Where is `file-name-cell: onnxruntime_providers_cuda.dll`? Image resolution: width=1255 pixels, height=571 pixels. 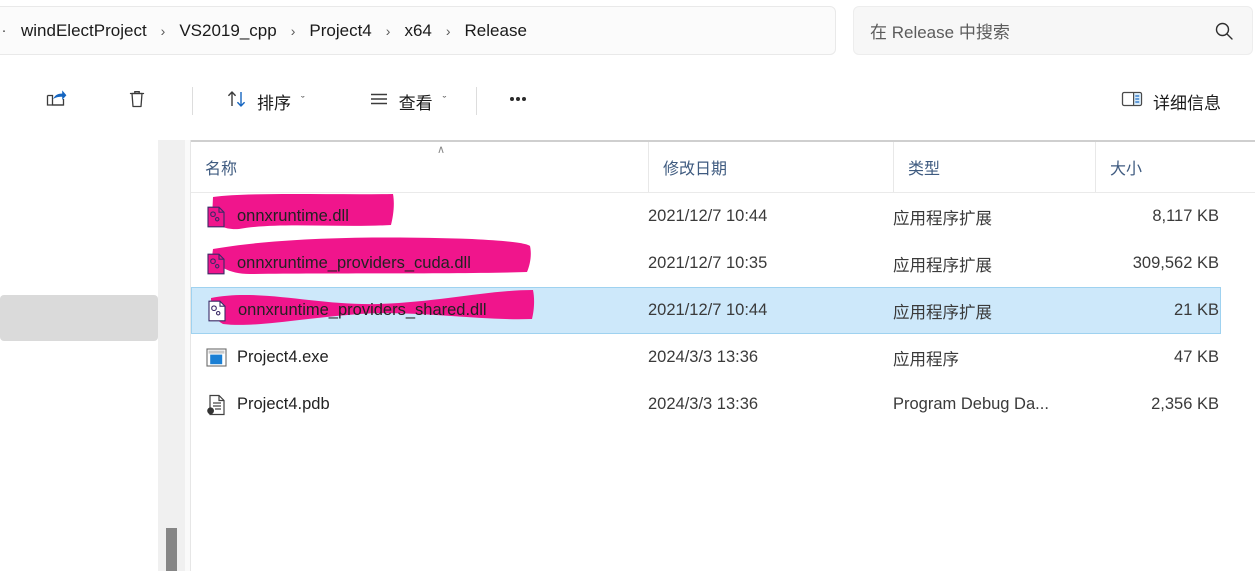
file-name-cell: onnxruntime_providers_cuda.dll is located at coordinates (338, 264).